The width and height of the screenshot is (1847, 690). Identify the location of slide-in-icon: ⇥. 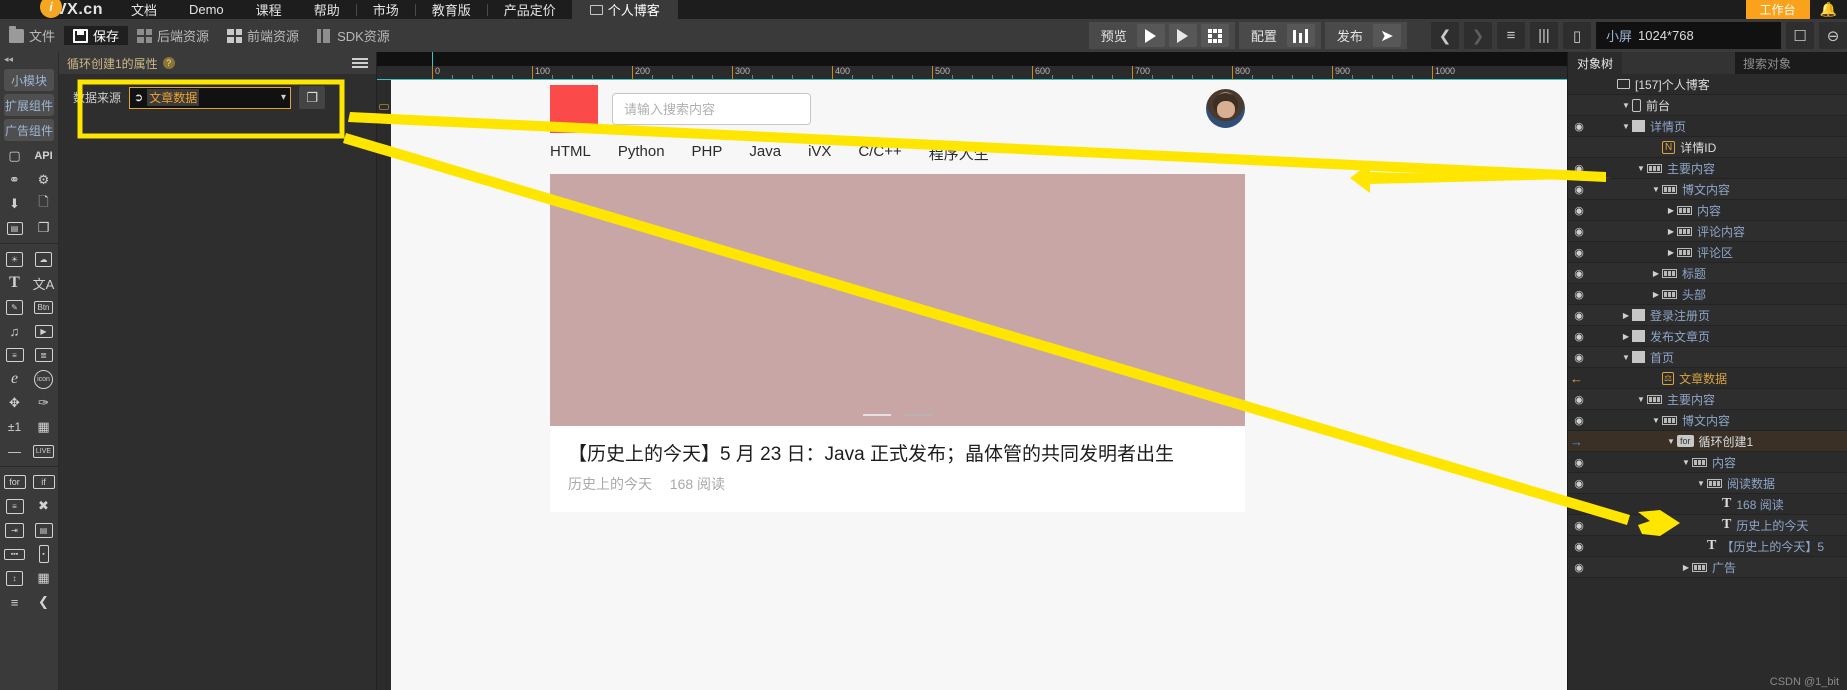
(14, 530).